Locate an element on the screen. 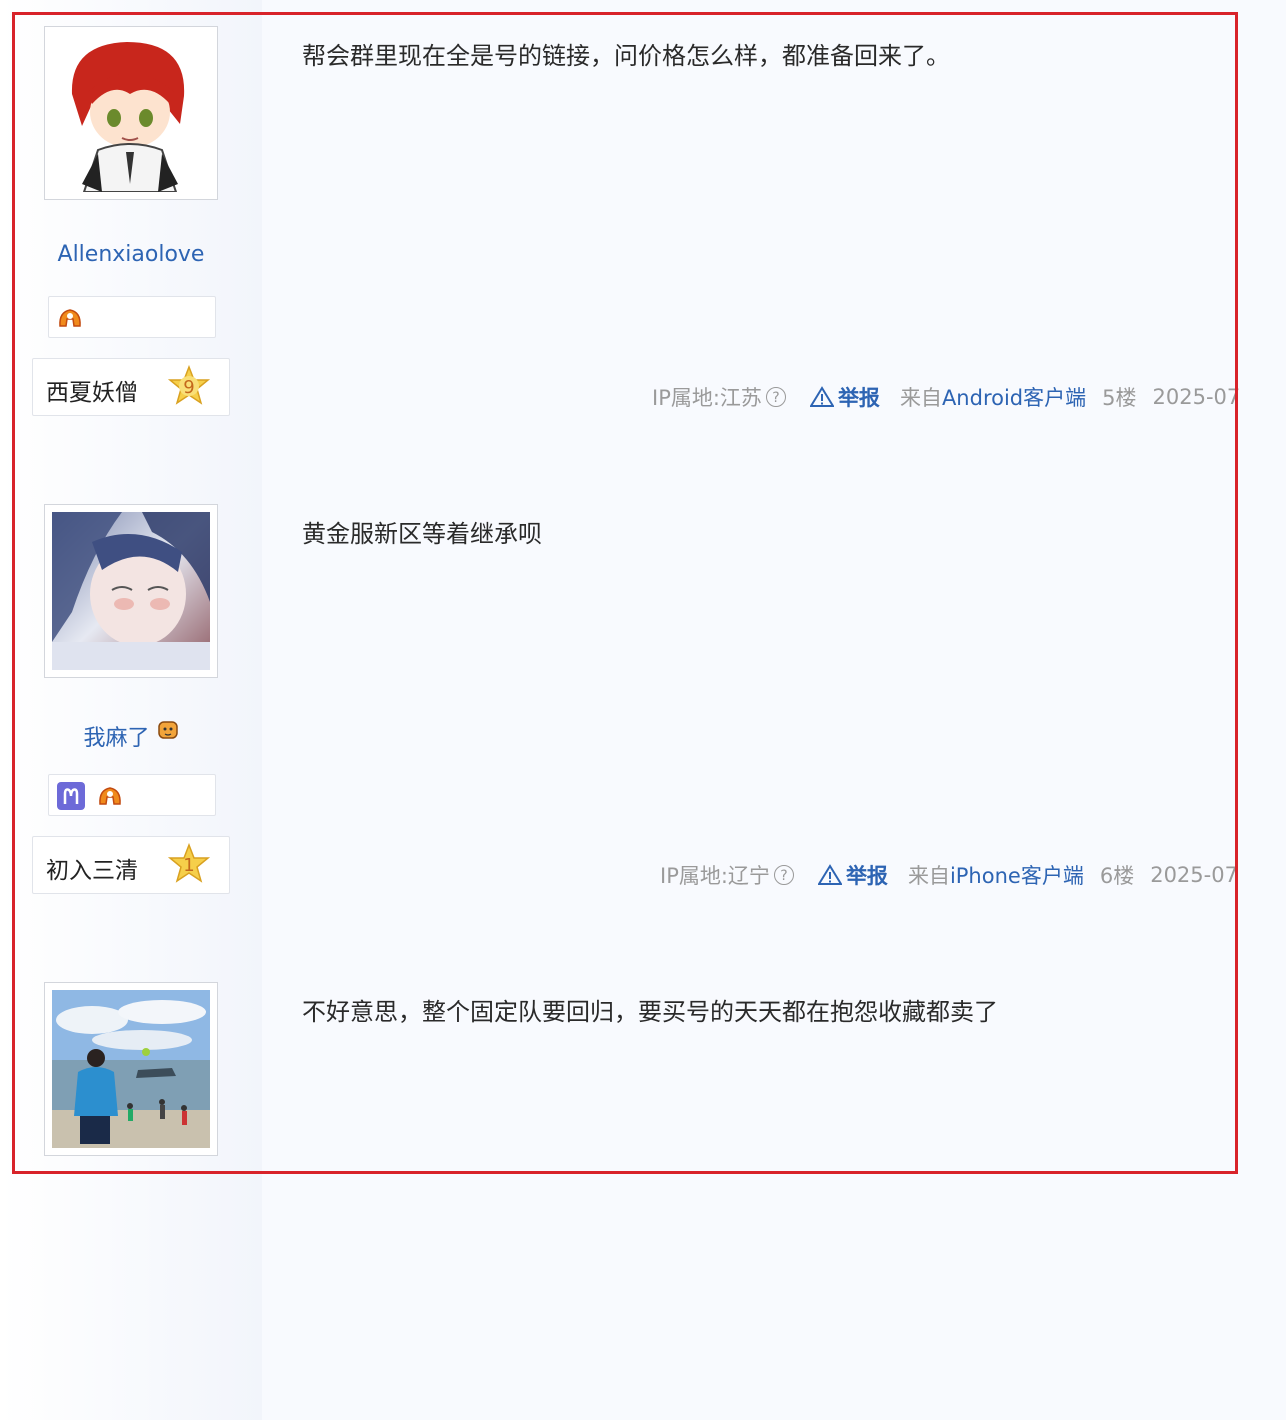 The width and height of the screenshot is (1286, 1420). level-star-icon: 9 is located at coordinates (189, 385).